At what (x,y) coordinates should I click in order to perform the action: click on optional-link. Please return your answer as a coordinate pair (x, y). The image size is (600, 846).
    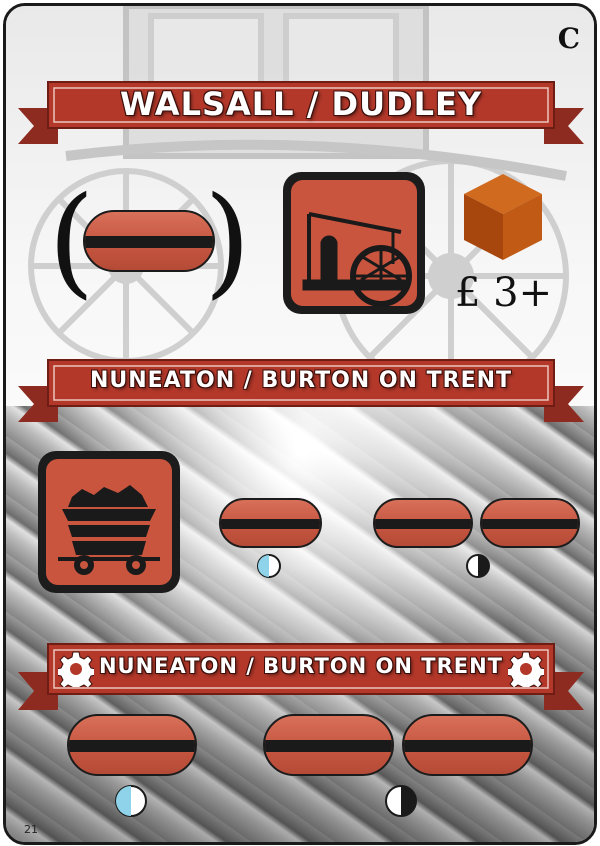
    Looking at the image, I should click on (149, 241).